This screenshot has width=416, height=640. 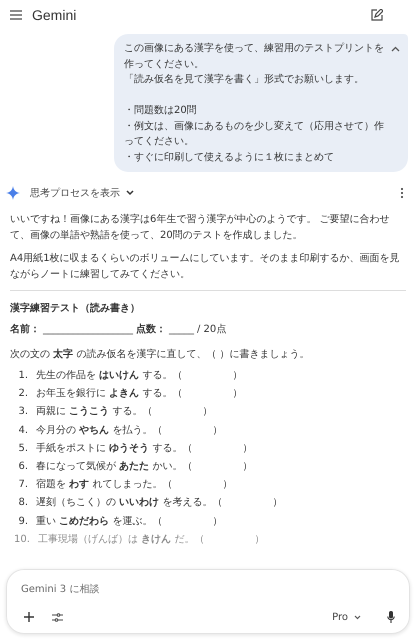 What do you see at coordinates (22, 485) in the screenshot?
I see `question-number: 7.` at bounding box center [22, 485].